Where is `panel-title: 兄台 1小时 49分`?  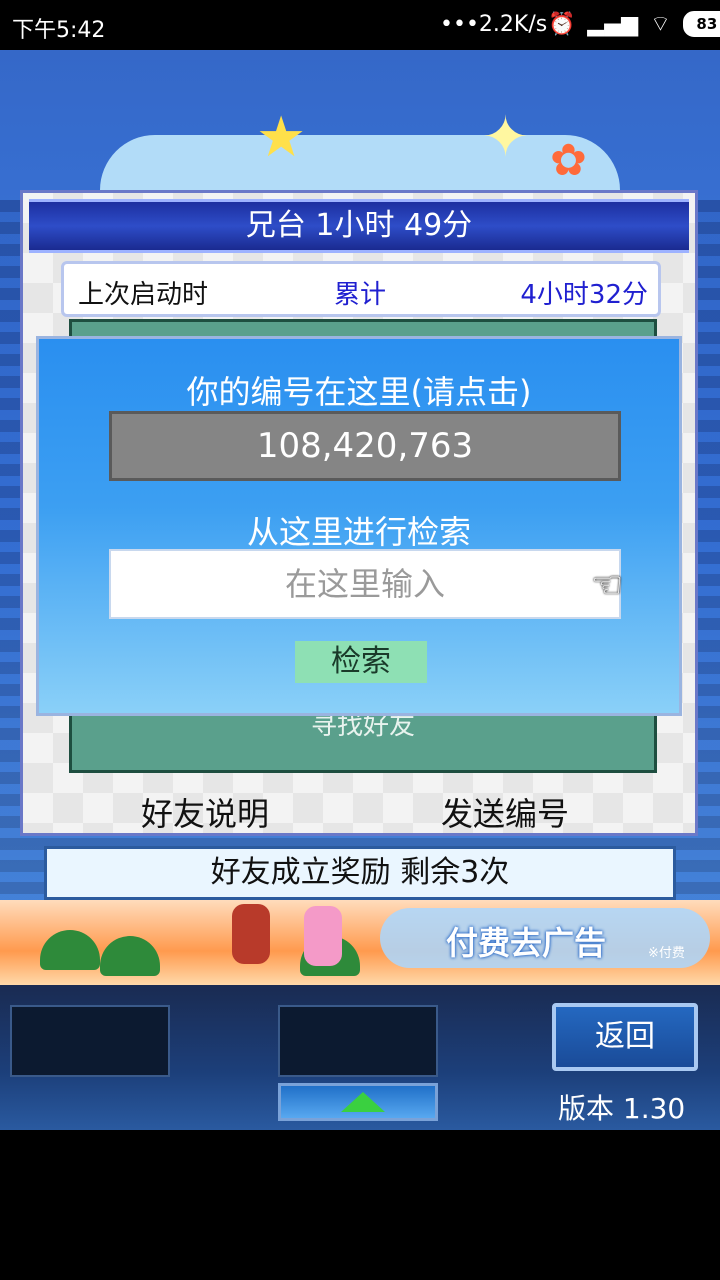
panel-title: 兄台 1小时 49分 is located at coordinates (359, 226).